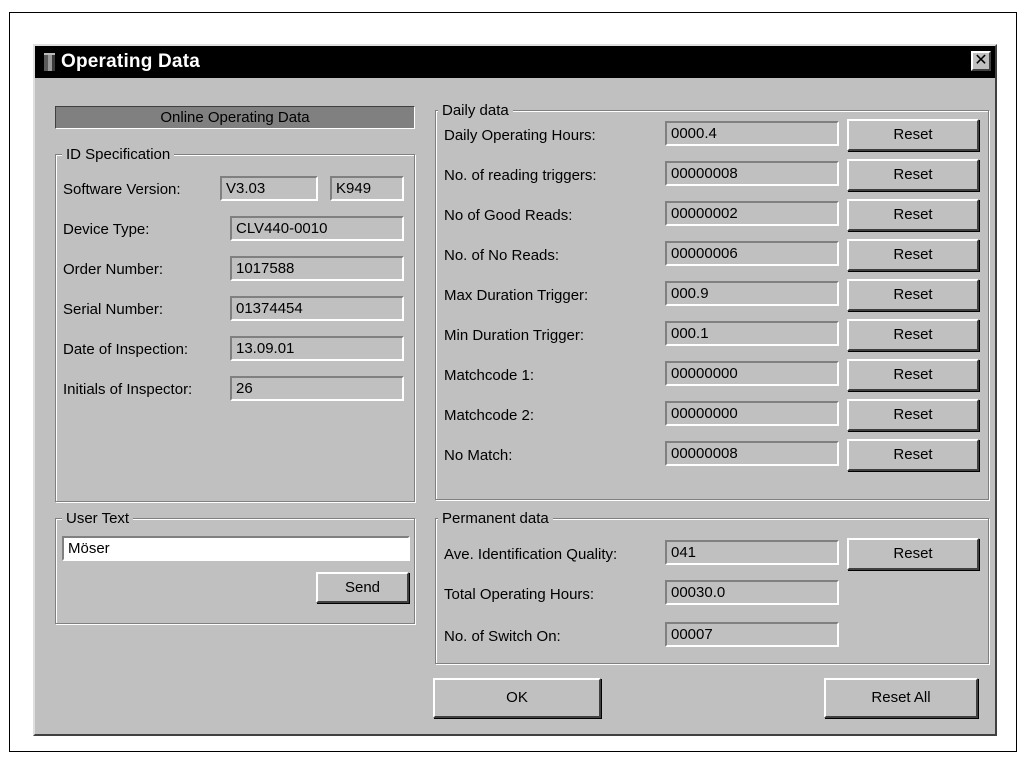  I want to click on serial-number-label: Serial Number:, so click(113, 309).